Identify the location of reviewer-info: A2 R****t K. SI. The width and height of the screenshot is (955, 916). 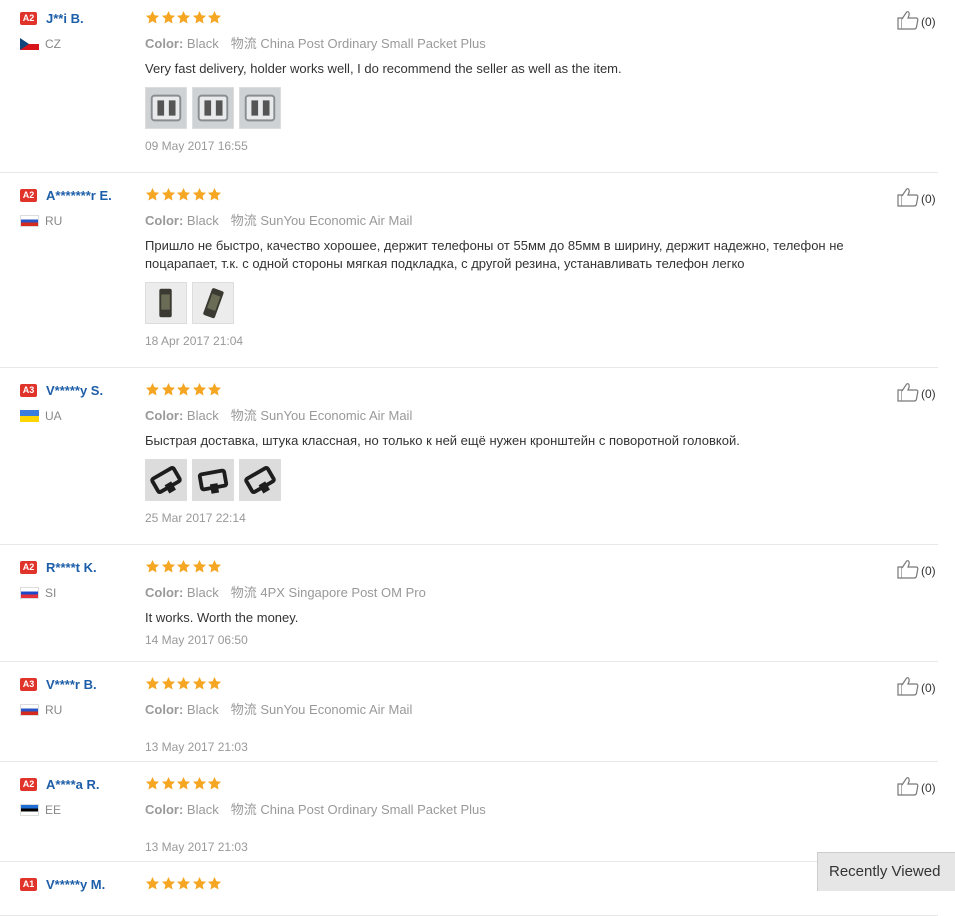
(80, 579).